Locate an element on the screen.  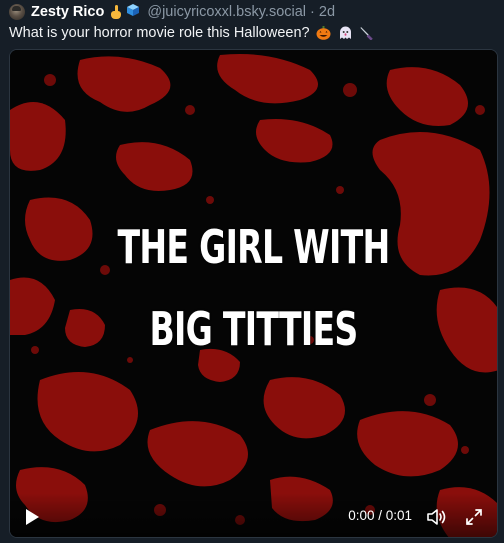
video-controls: 0:00 / 0:01 is located at coordinates (253, 515).